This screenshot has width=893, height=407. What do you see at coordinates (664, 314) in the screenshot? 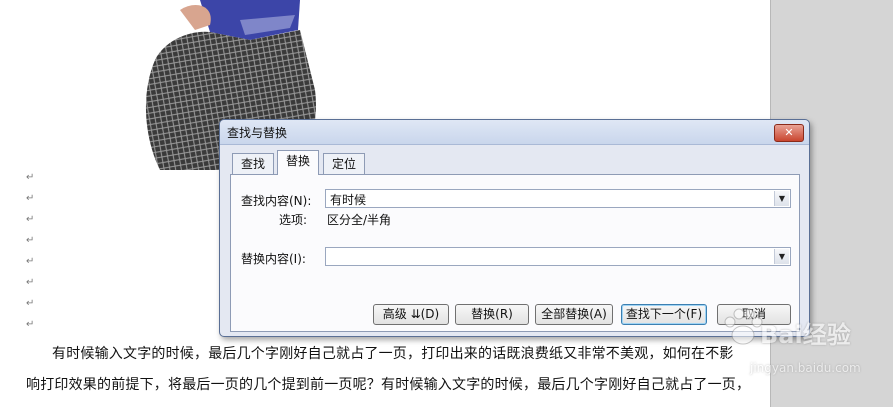
I see `find-next-button: 查找下一个(F)` at bounding box center [664, 314].